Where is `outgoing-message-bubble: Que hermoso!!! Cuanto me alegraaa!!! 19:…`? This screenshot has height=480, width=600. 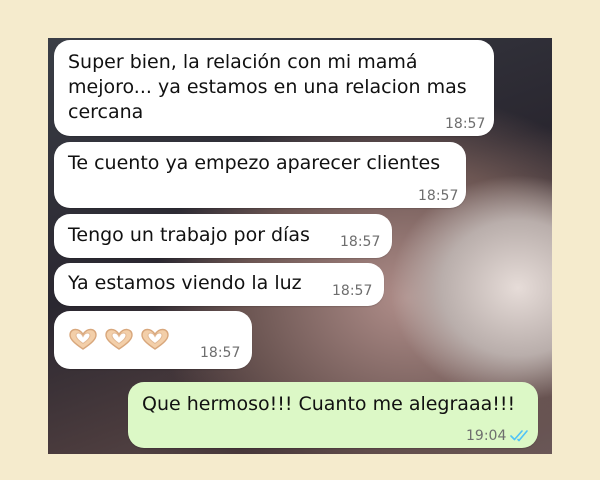 outgoing-message-bubble: Que hermoso!!! Cuanto me alegraaa!!! 19:… is located at coordinates (333, 415).